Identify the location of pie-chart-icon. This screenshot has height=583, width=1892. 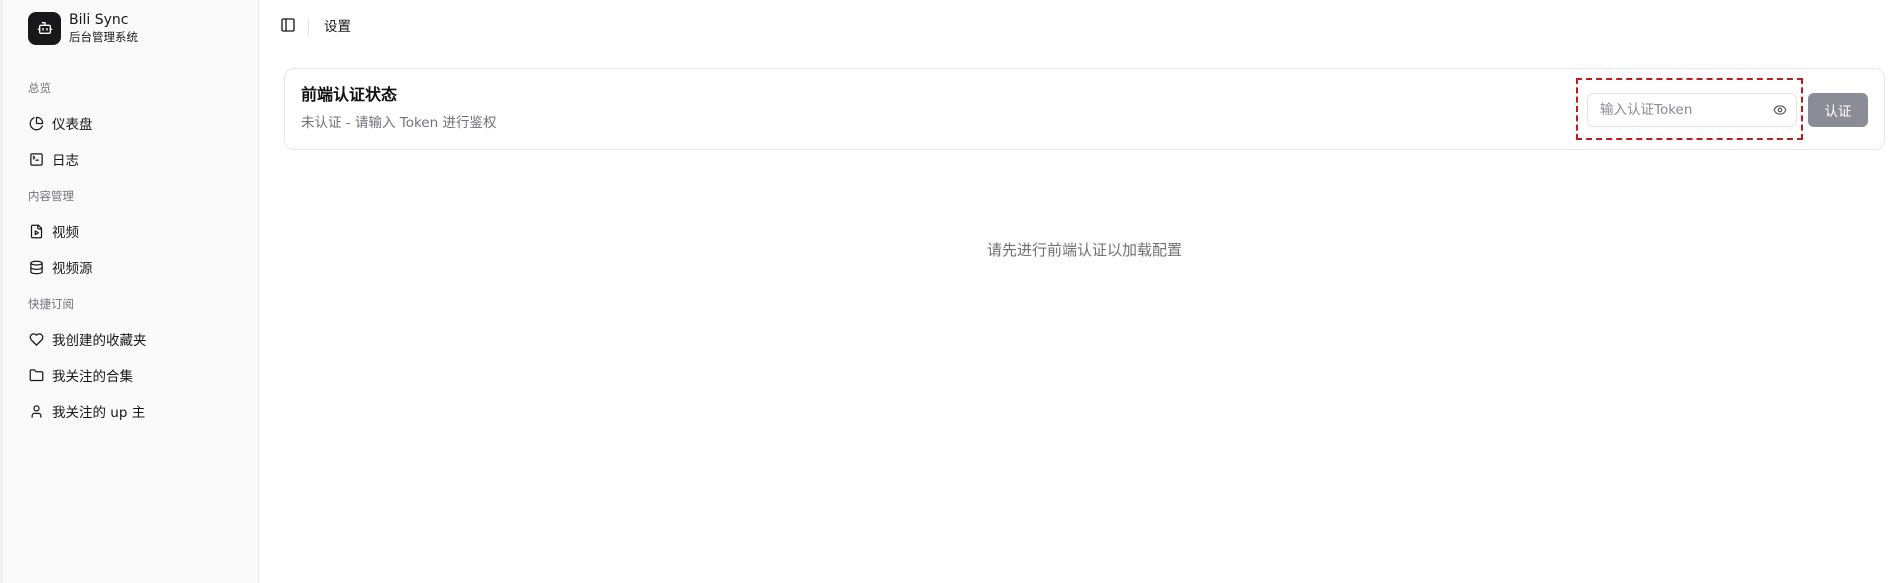
(36, 123).